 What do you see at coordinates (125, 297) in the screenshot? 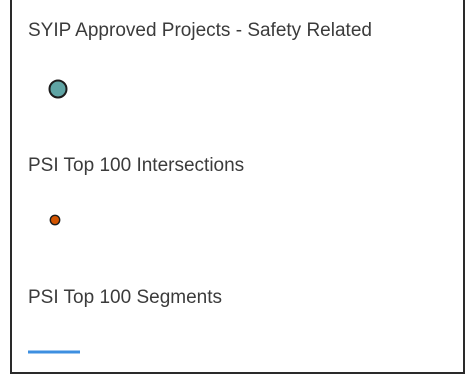
I see `legend-layer-title-psi-top-100-segments: PSI Top 100 Segments` at bounding box center [125, 297].